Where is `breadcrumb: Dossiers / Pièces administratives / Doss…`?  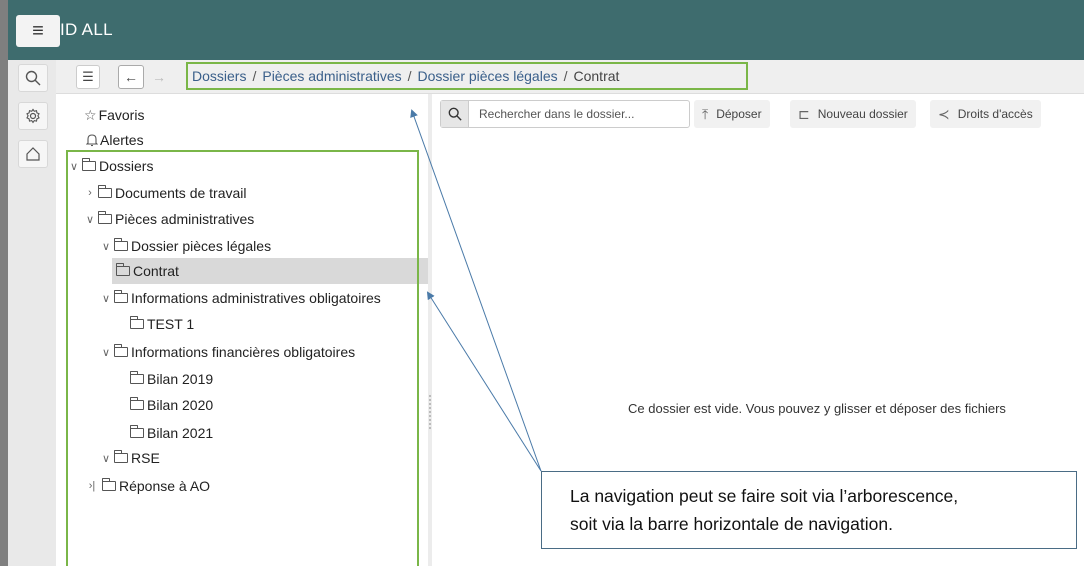 breadcrumb: Dossiers / Pièces administratives / Doss… is located at coordinates (467, 76).